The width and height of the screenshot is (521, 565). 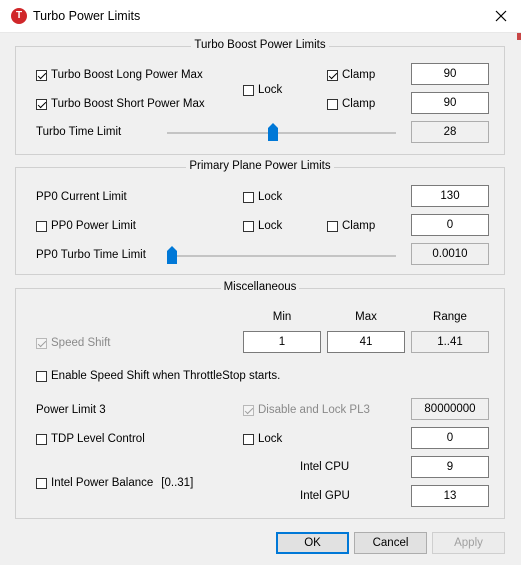 I want to click on intel-power-balance-checkbox: Intel Power Balance [0..31], so click(x=114, y=483).